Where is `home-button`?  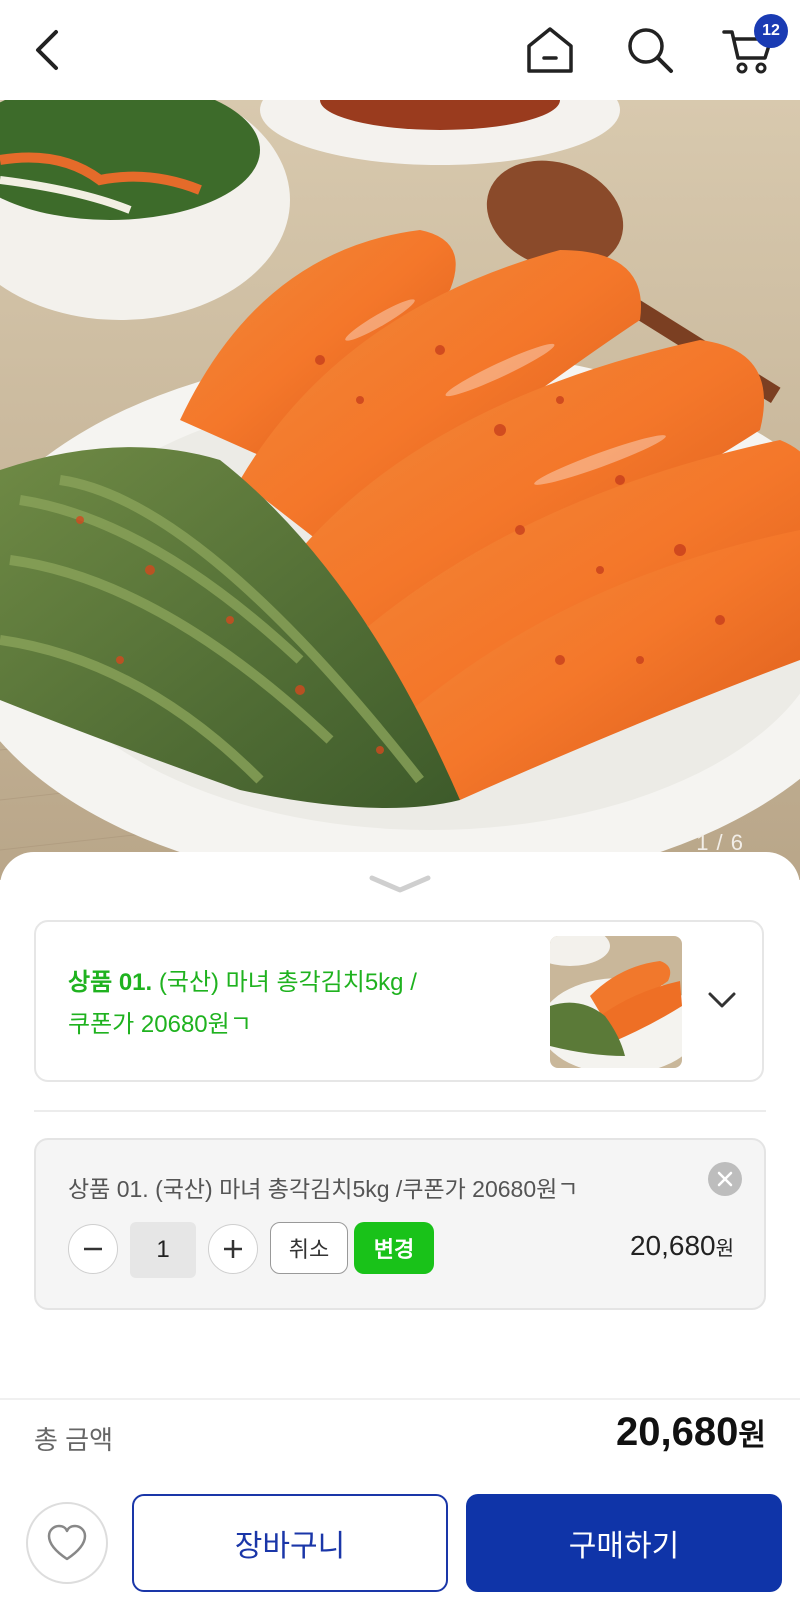 home-button is located at coordinates (550, 50).